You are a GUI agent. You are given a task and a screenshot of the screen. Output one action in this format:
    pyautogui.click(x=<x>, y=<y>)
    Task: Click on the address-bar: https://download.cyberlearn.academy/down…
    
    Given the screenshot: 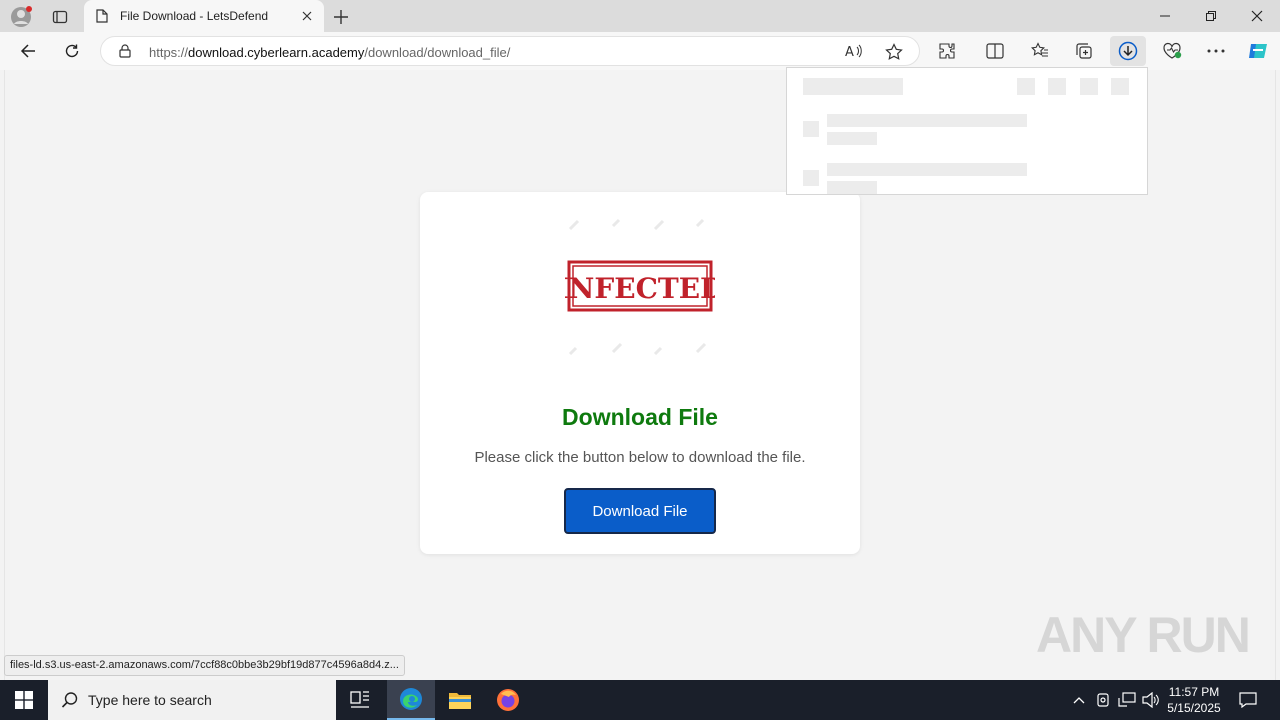 What is the action you would take?
    pyautogui.click(x=510, y=51)
    